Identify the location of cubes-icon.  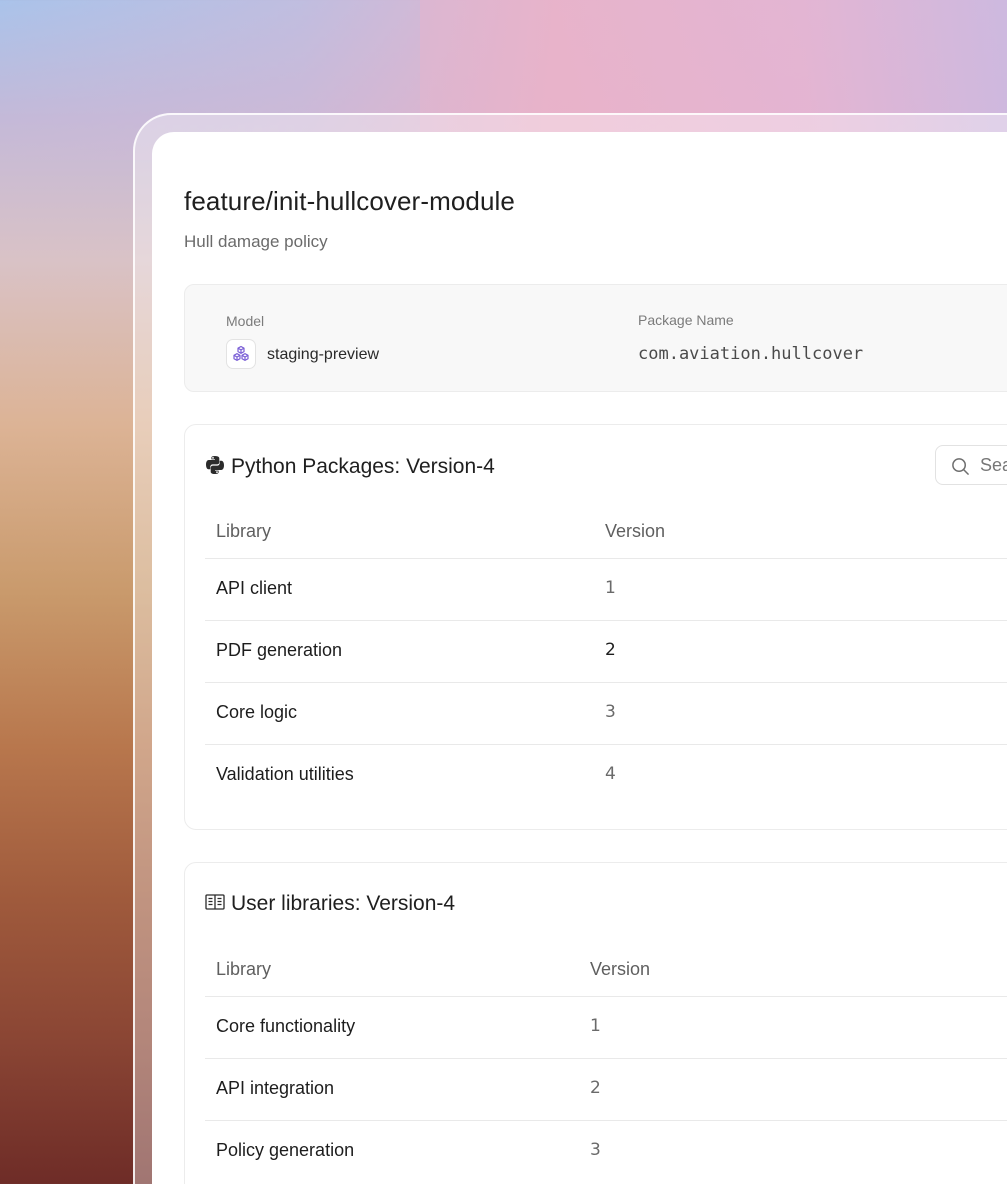
(241, 354).